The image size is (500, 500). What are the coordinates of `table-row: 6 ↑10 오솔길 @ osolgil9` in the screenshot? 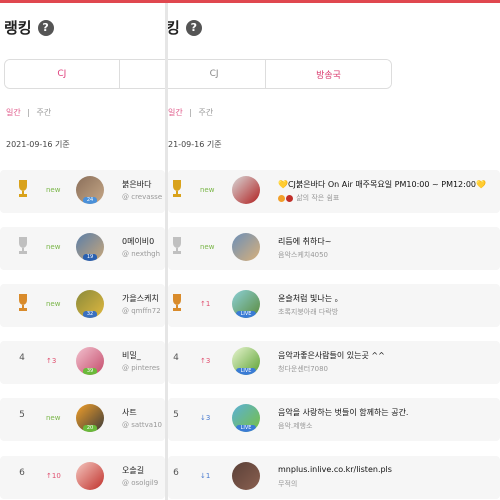 It's located at (82, 477).